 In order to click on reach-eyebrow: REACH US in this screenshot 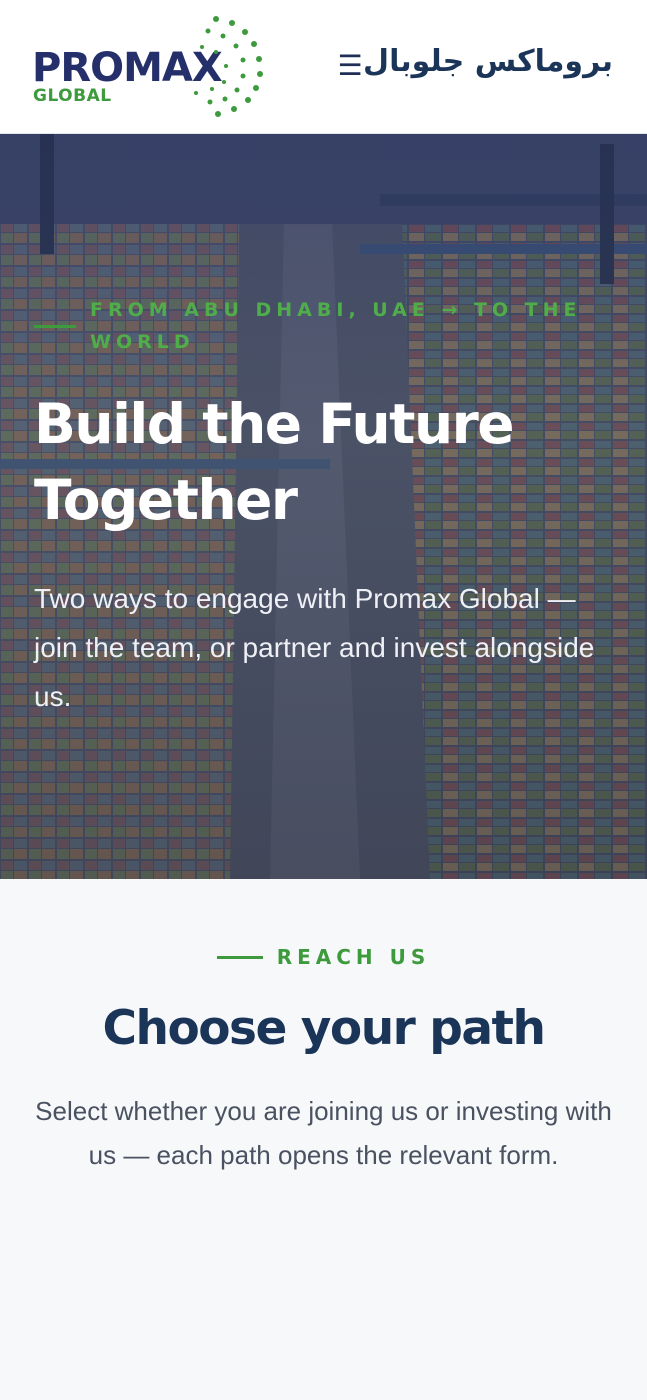, I will do `click(323, 957)`.